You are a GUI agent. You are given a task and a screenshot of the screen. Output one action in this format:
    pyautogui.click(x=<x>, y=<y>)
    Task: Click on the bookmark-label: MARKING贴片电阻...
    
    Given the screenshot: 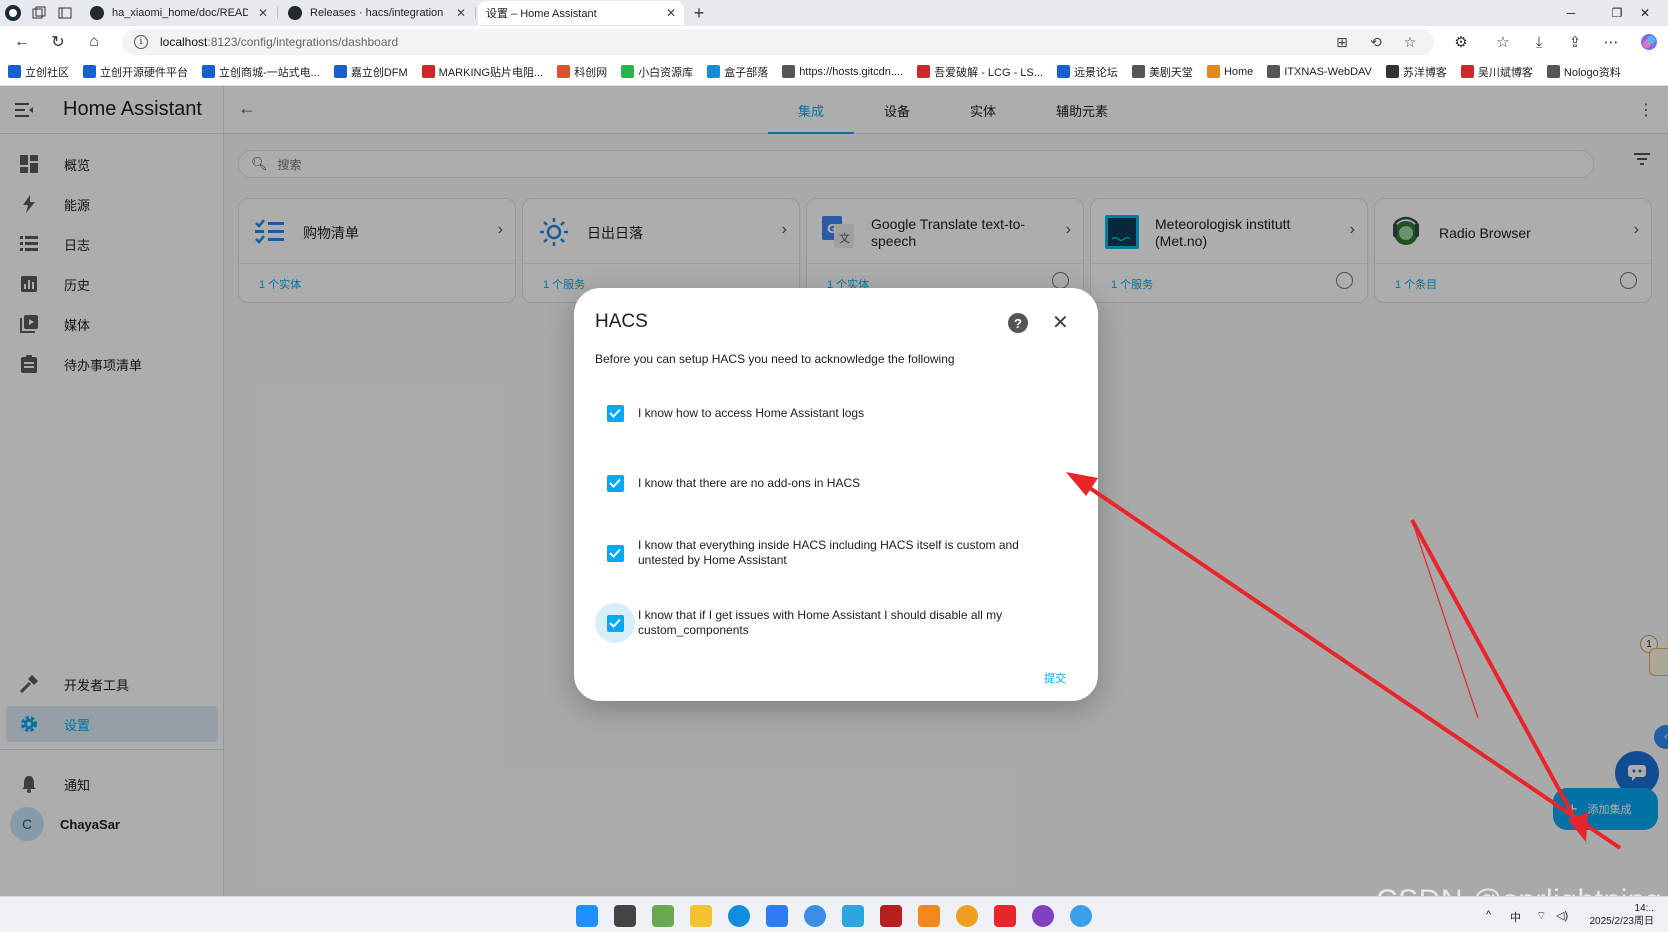 What is the action you would take?
    pyautogui.click(x=491, y=72)
    